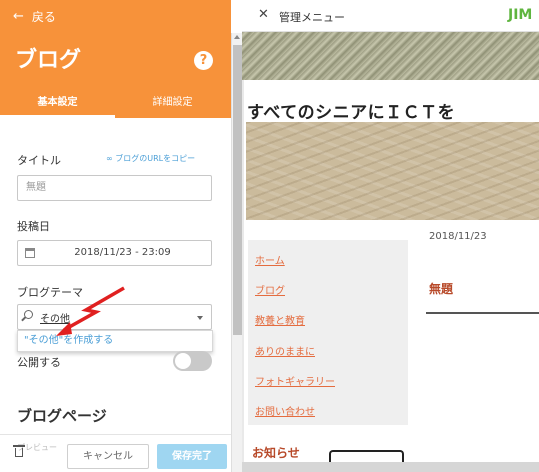  I want to click on nav-item-contact: お問い合わせ, so click(285, 410).